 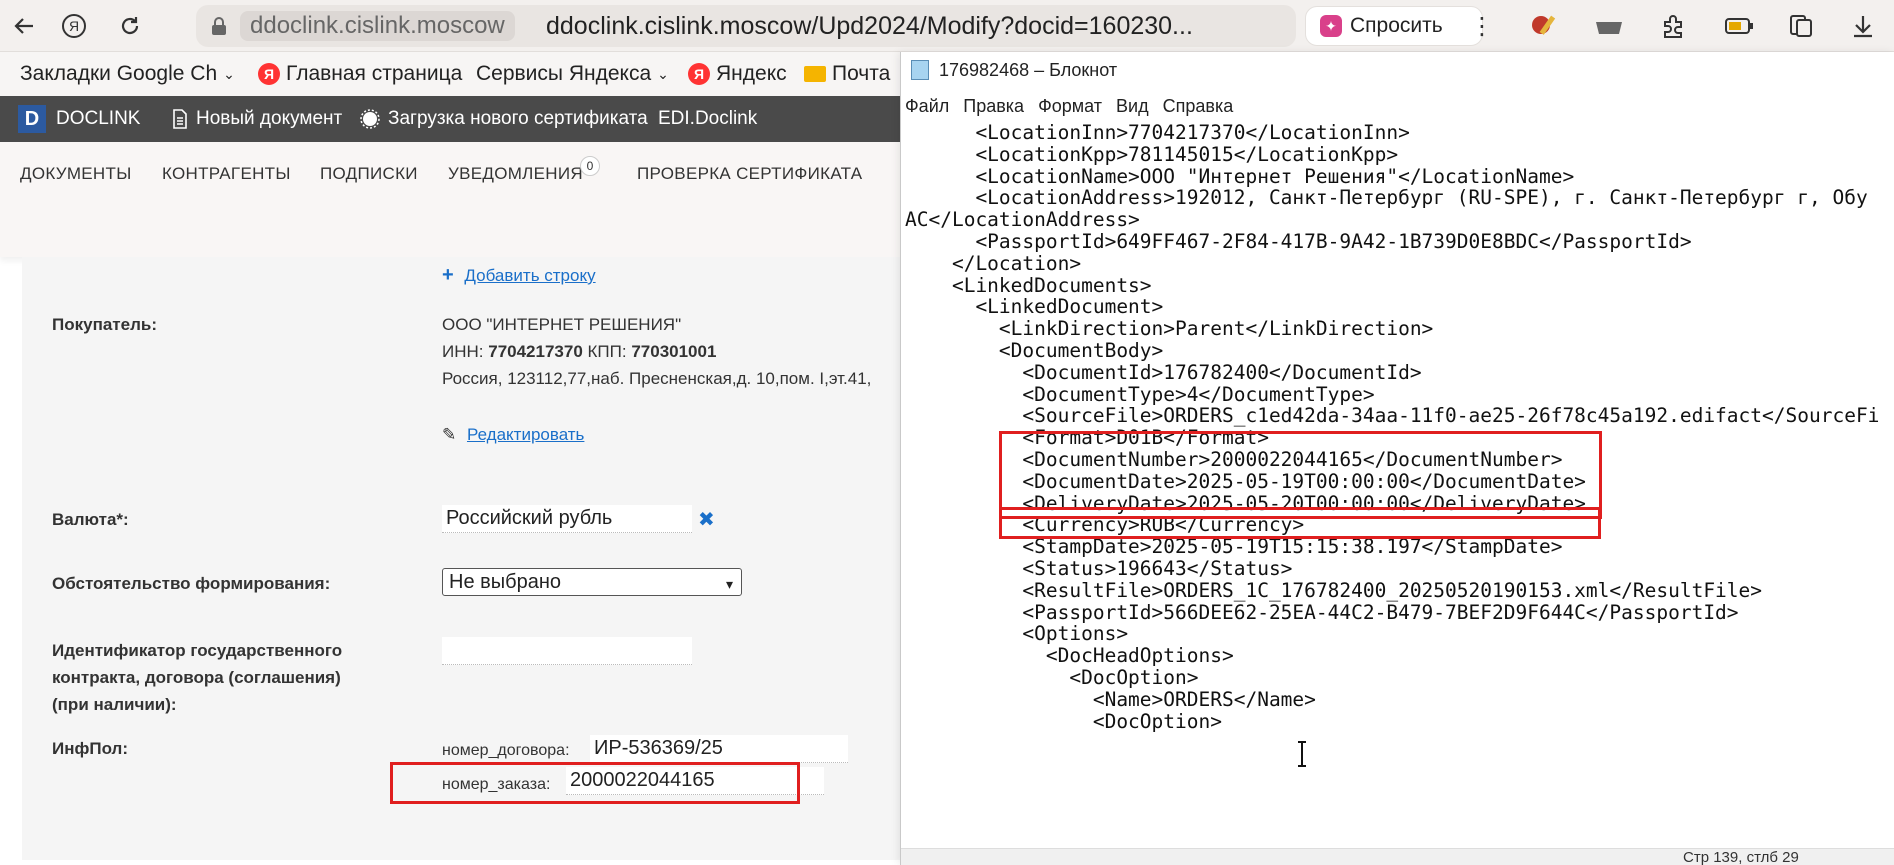 What do you see at coordinates (515, 174) in the screenshot?
I see `nav-notifications: УВЕДОМЛЕНИЯ` at bounding box center [515, 174].